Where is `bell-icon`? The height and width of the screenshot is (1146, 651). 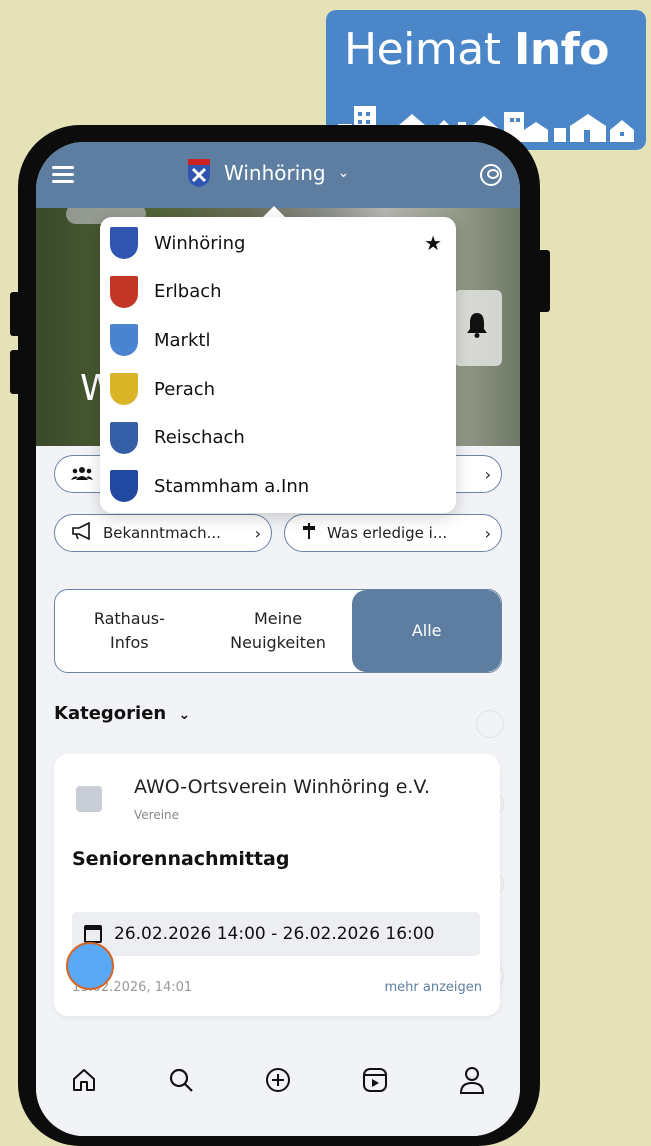
bell-icon is located at coordinates (477, 325).